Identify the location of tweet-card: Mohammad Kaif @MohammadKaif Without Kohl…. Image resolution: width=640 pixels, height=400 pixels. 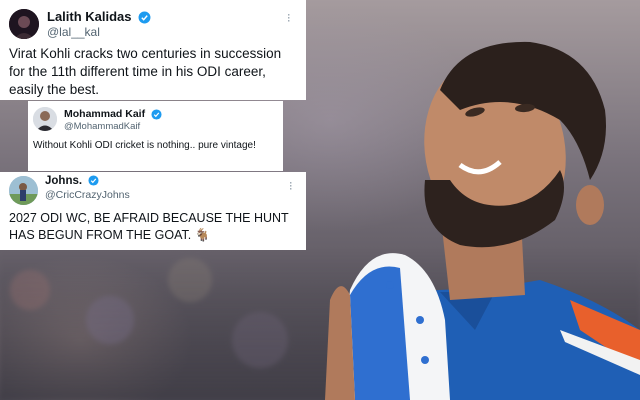
(155, 136).